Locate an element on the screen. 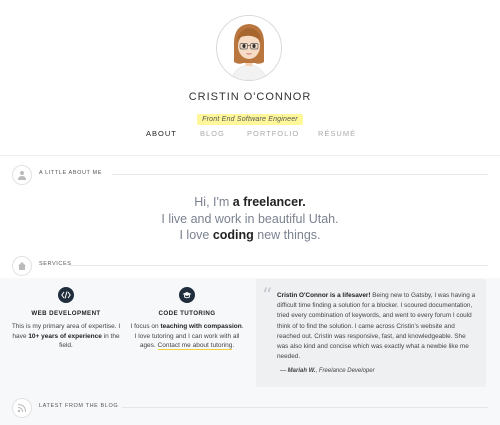 The height and width of the screenshot is (425, 500). person-icon is located at coordinates (22, 175).